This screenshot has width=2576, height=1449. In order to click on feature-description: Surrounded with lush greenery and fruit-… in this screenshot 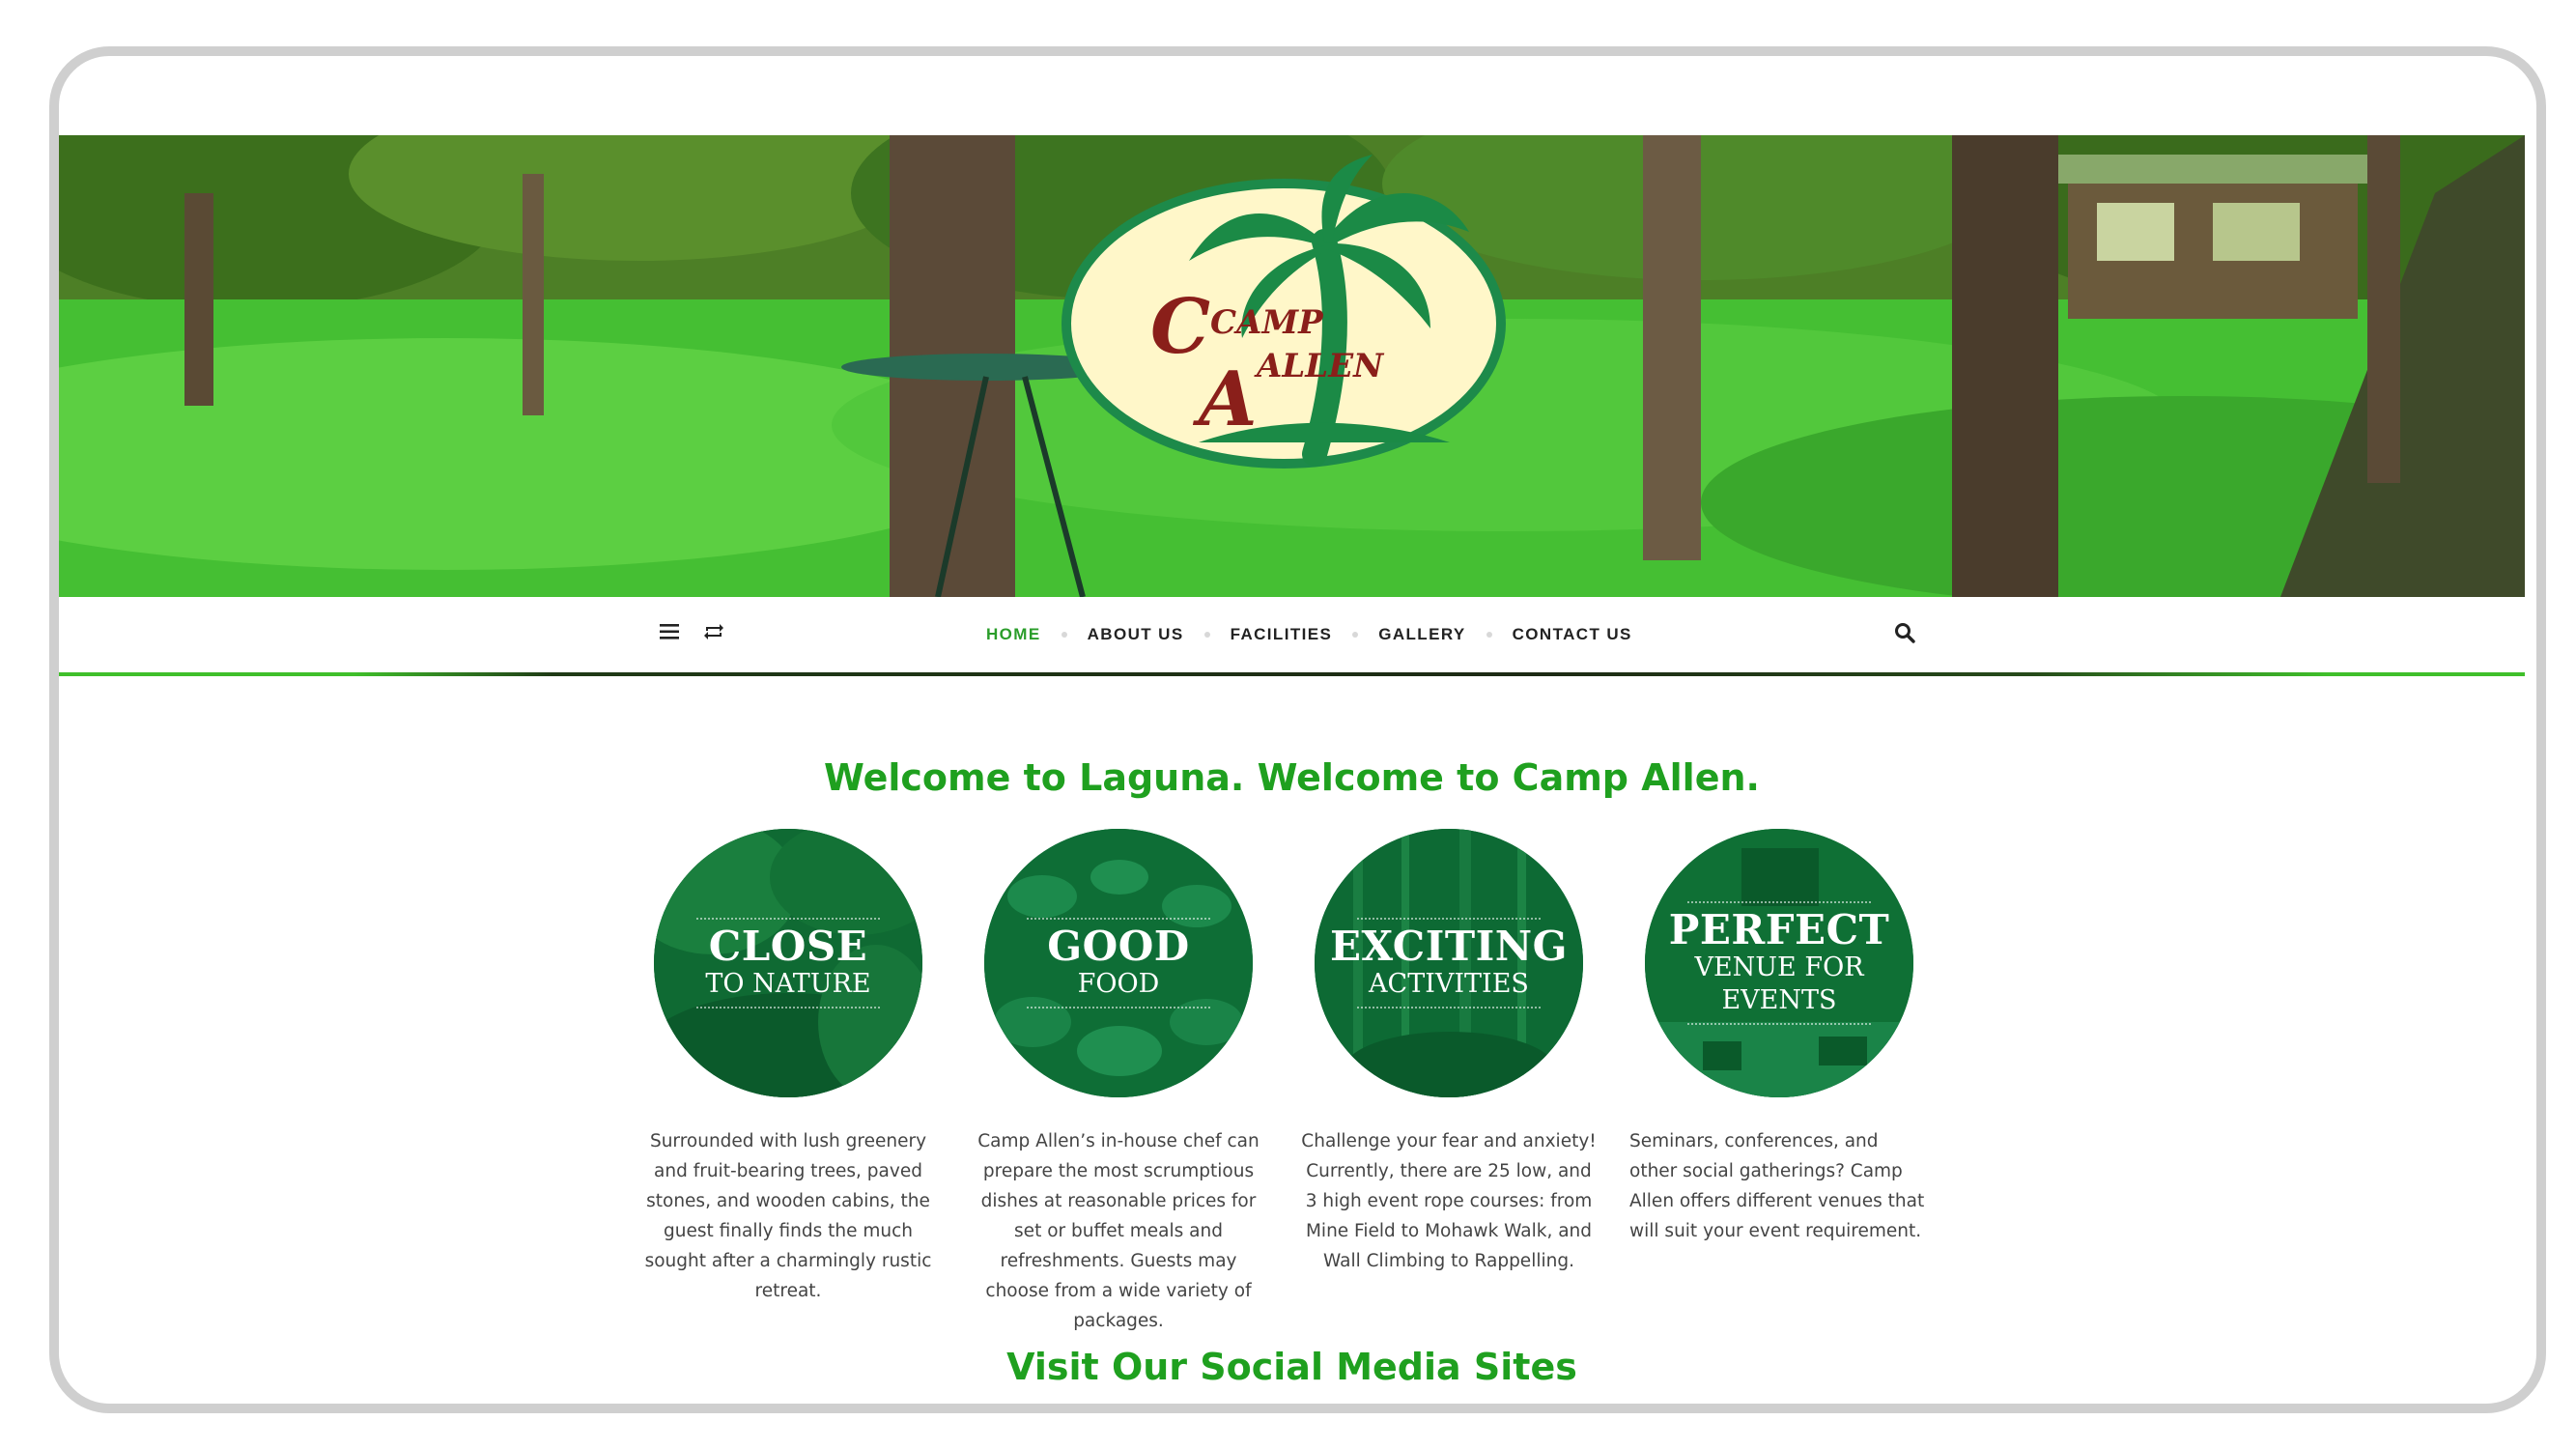, I will do `click(788, 1216)`.